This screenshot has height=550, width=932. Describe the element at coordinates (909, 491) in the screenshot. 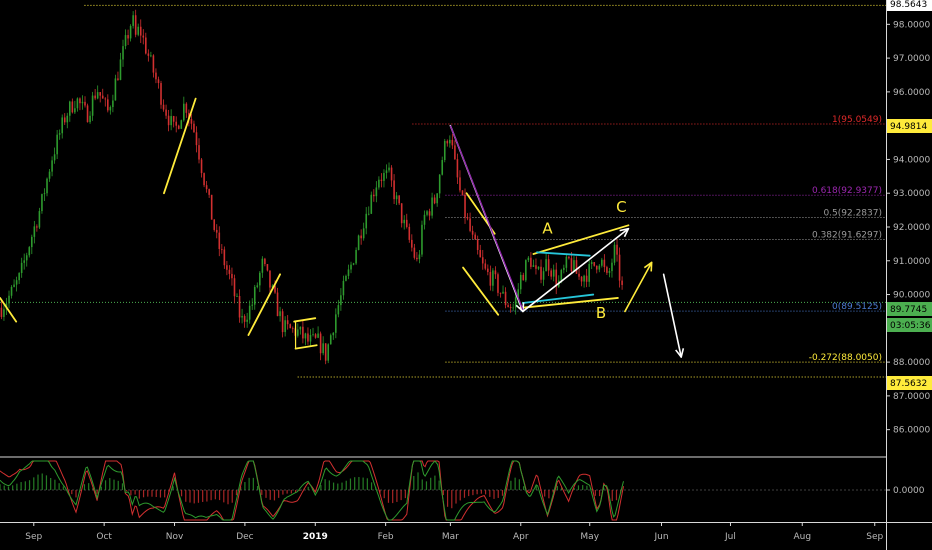

I see `oscillator-zero-label: 0.0000` at that location.